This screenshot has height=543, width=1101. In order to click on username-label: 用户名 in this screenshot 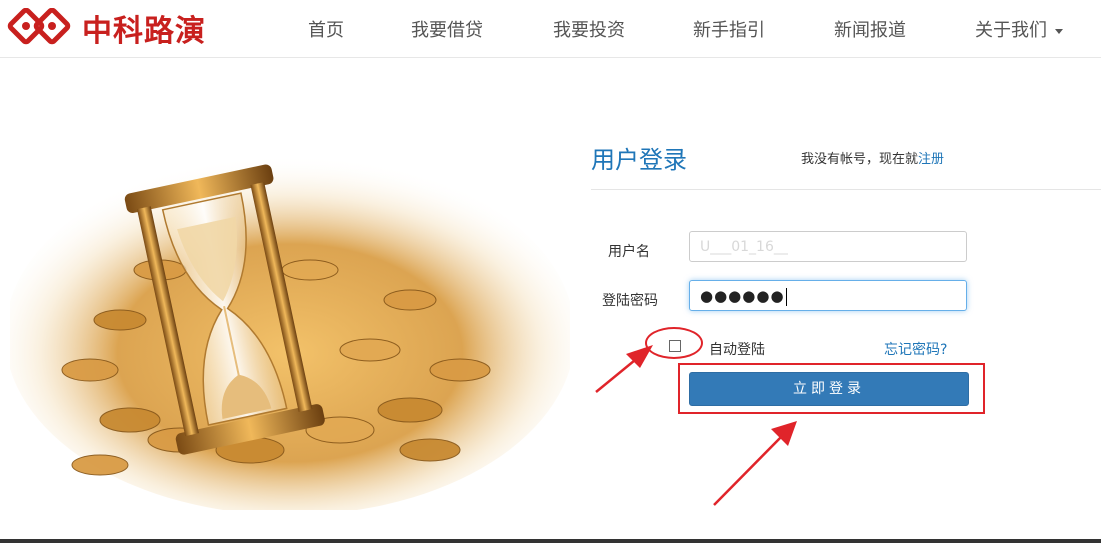, I will do `click(629, 252)`.